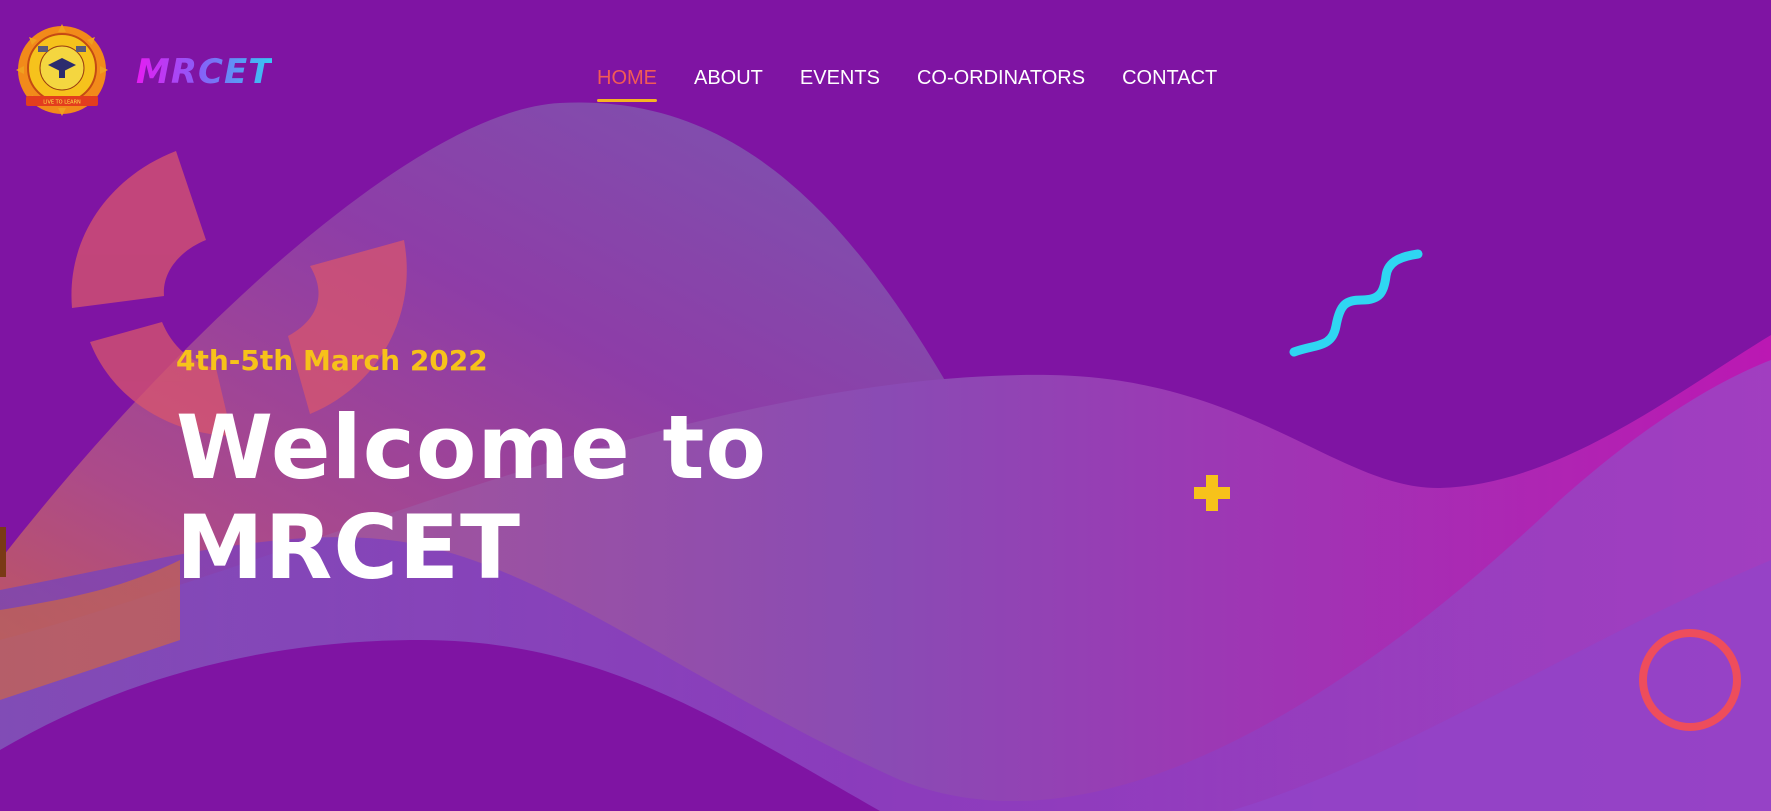 This screenshot has width=1771, height=811. What do you see at coordinates (3, 552) in the screenshot?
I see `side-edge-tab` at bounding box center [3, 552].